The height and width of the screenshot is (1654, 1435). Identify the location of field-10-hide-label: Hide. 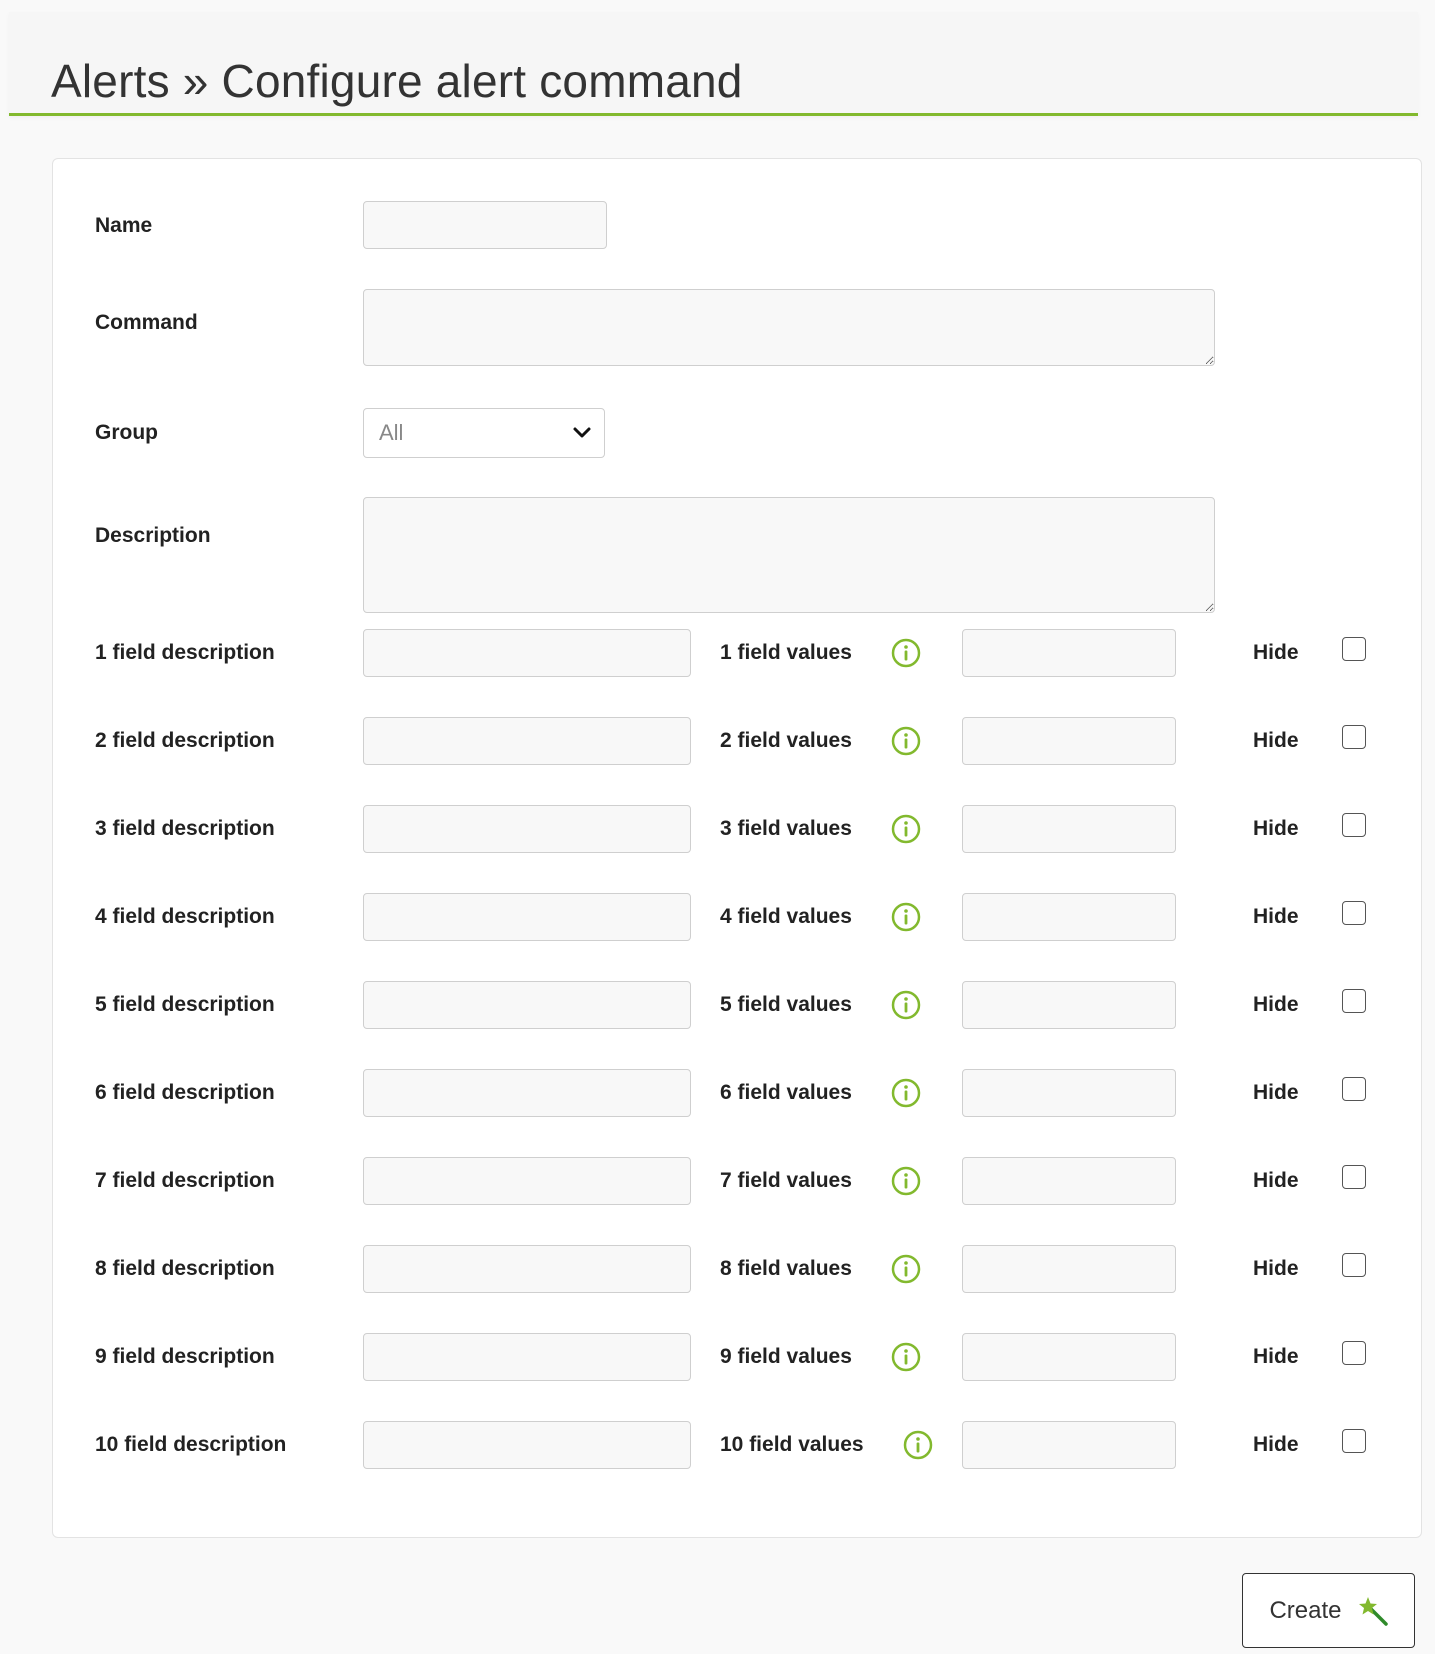
(1276, 1444).